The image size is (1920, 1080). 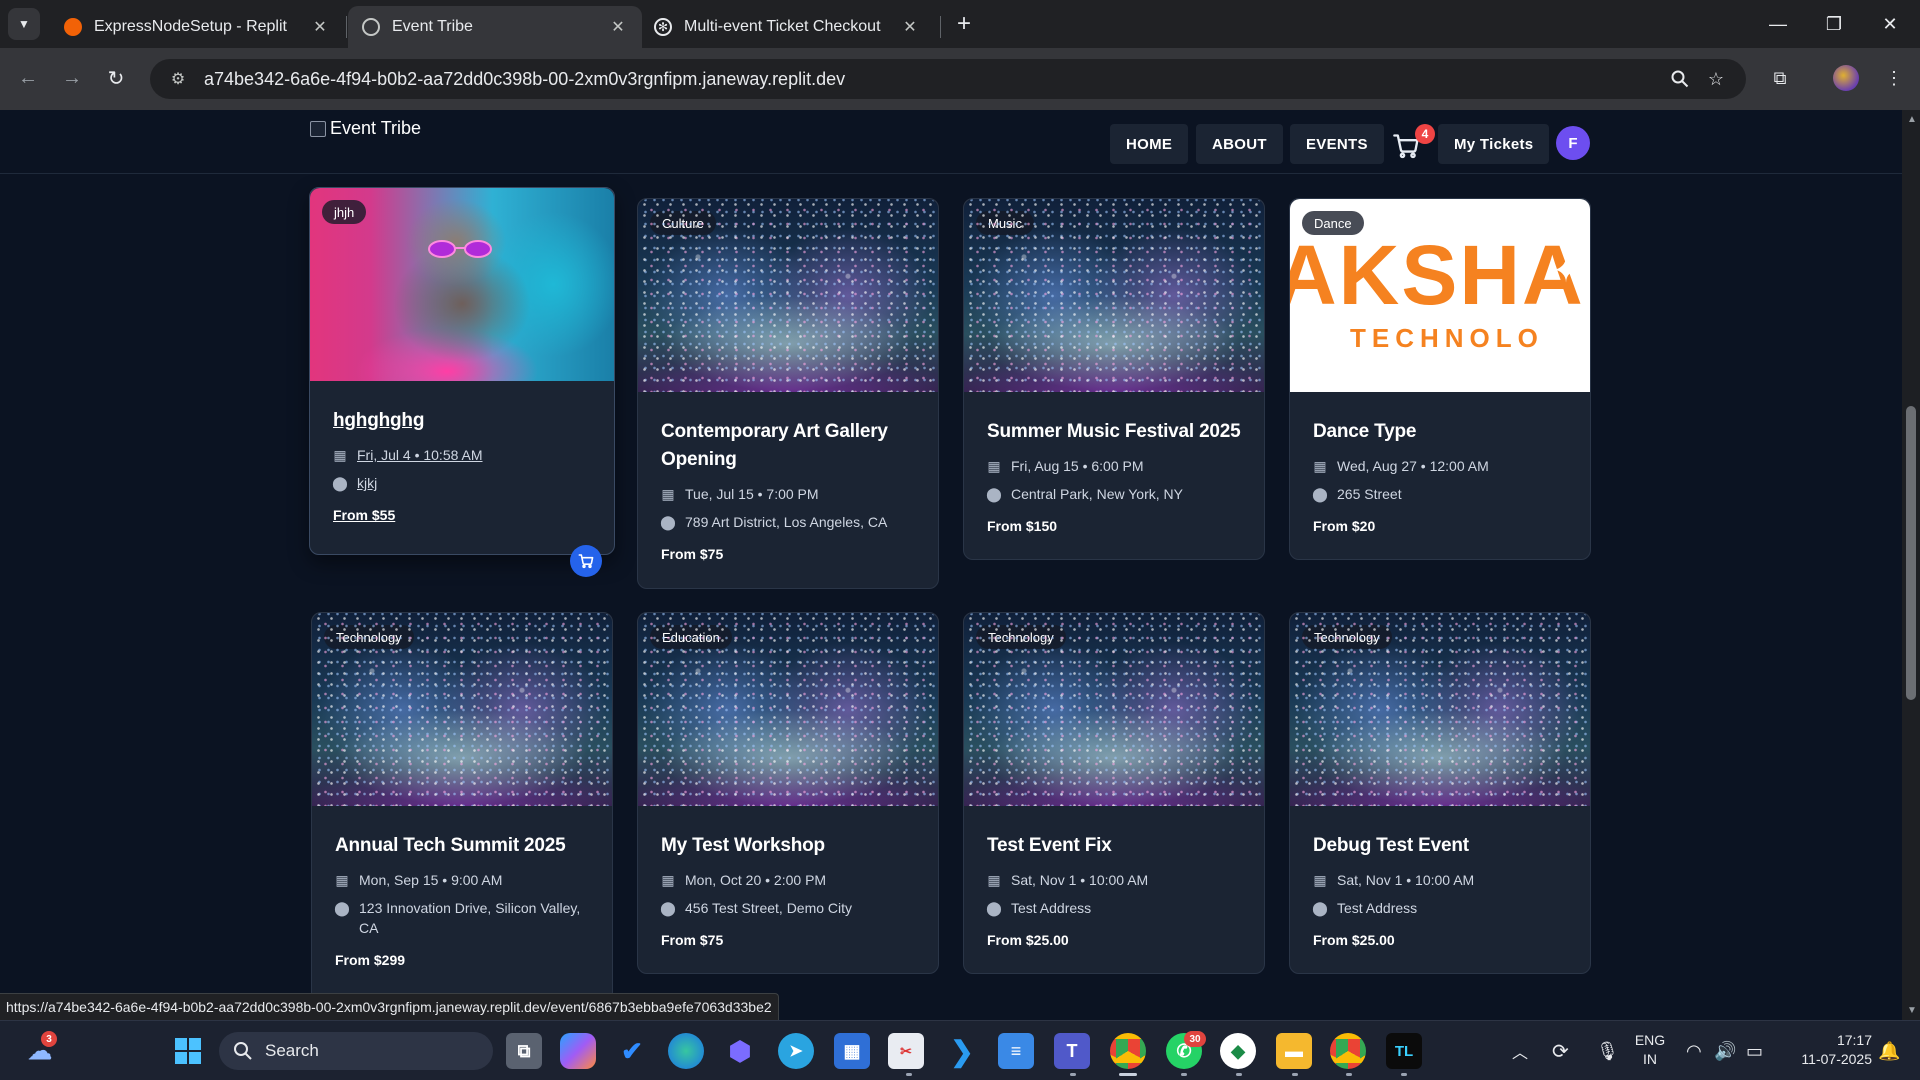 What do you see at coordinates (243, 1051) in the screenshot?
I see `search-icon` at bounding box center [243, 1051].